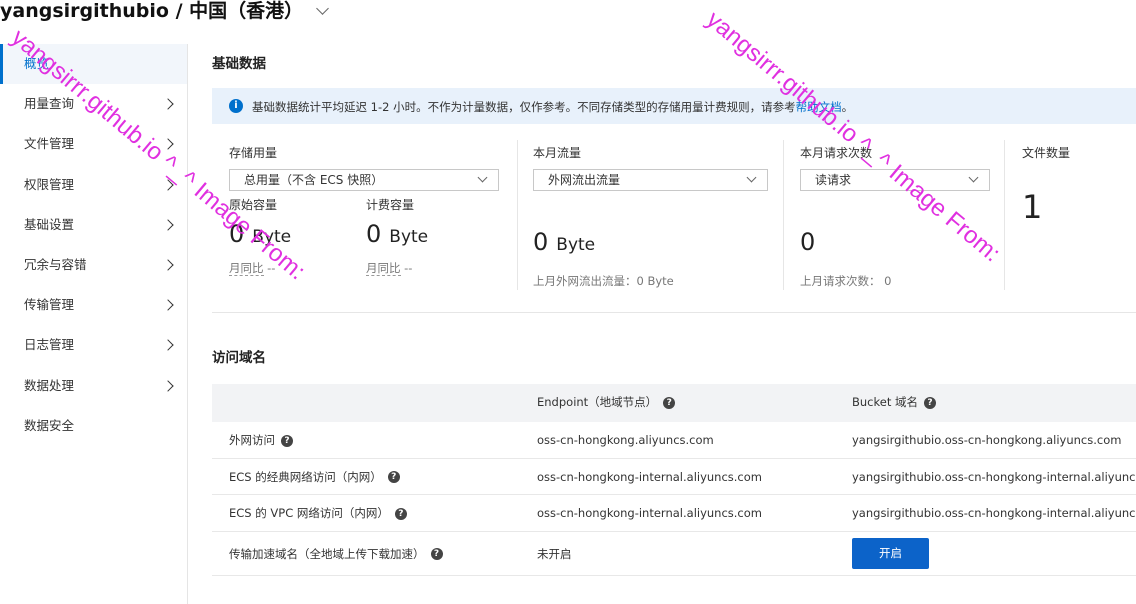  What do you see at coordinates (650, 180) in the screenshot?
I see `traffic-type-select: 外网流出流量` at bounding box center [650, 180].